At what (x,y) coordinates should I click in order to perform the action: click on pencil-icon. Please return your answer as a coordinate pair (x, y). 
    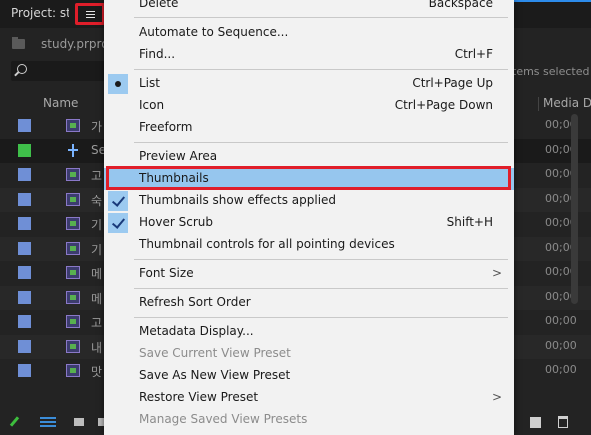
    Looking at the image, I should click on (14, 421).